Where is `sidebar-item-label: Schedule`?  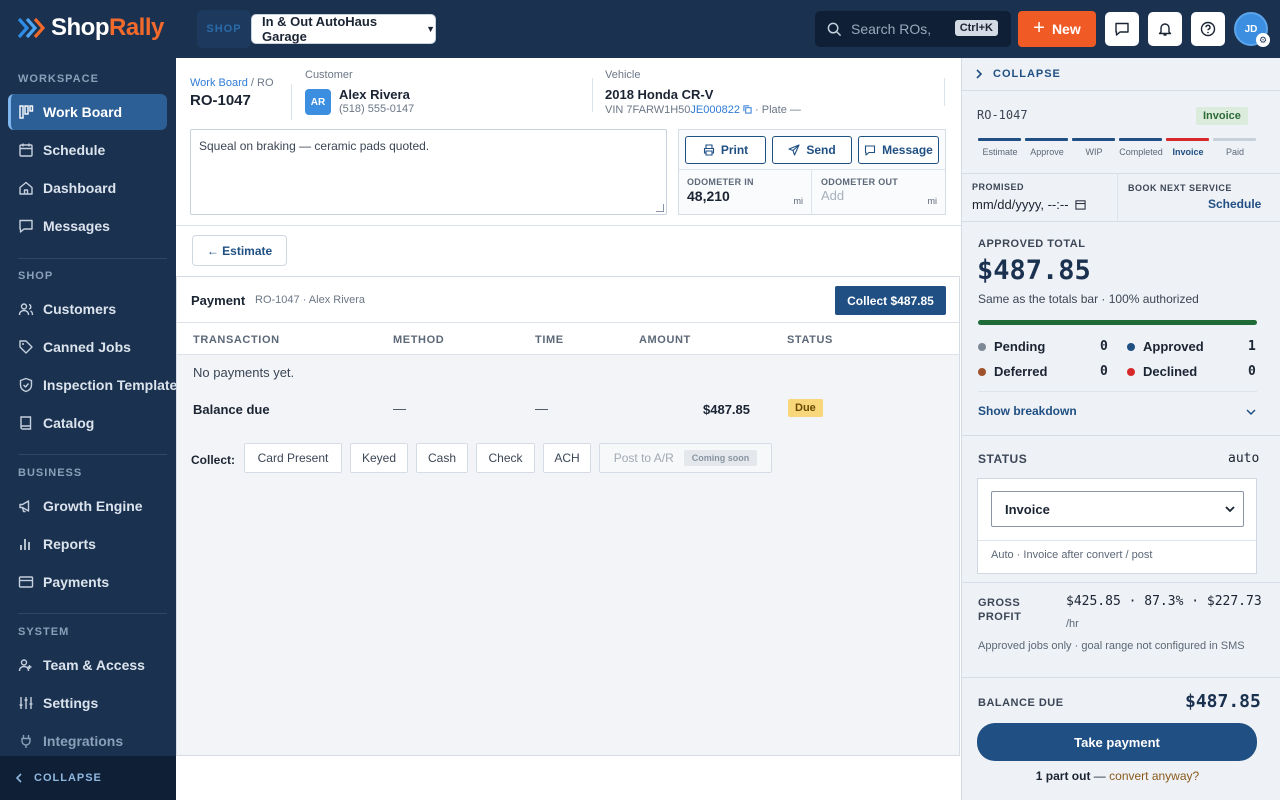
sidebar-item-label: Schedule is located at coordinates (74, 150).